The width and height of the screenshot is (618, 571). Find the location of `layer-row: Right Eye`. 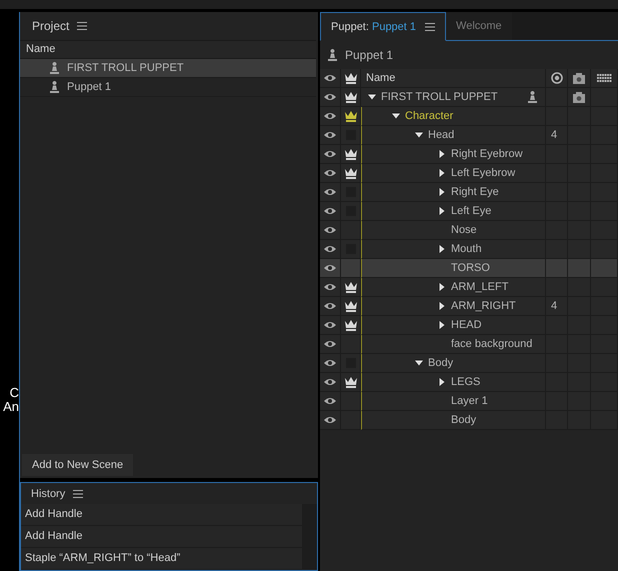

layer-row: Right Eye is located at coordinates (469, 192).